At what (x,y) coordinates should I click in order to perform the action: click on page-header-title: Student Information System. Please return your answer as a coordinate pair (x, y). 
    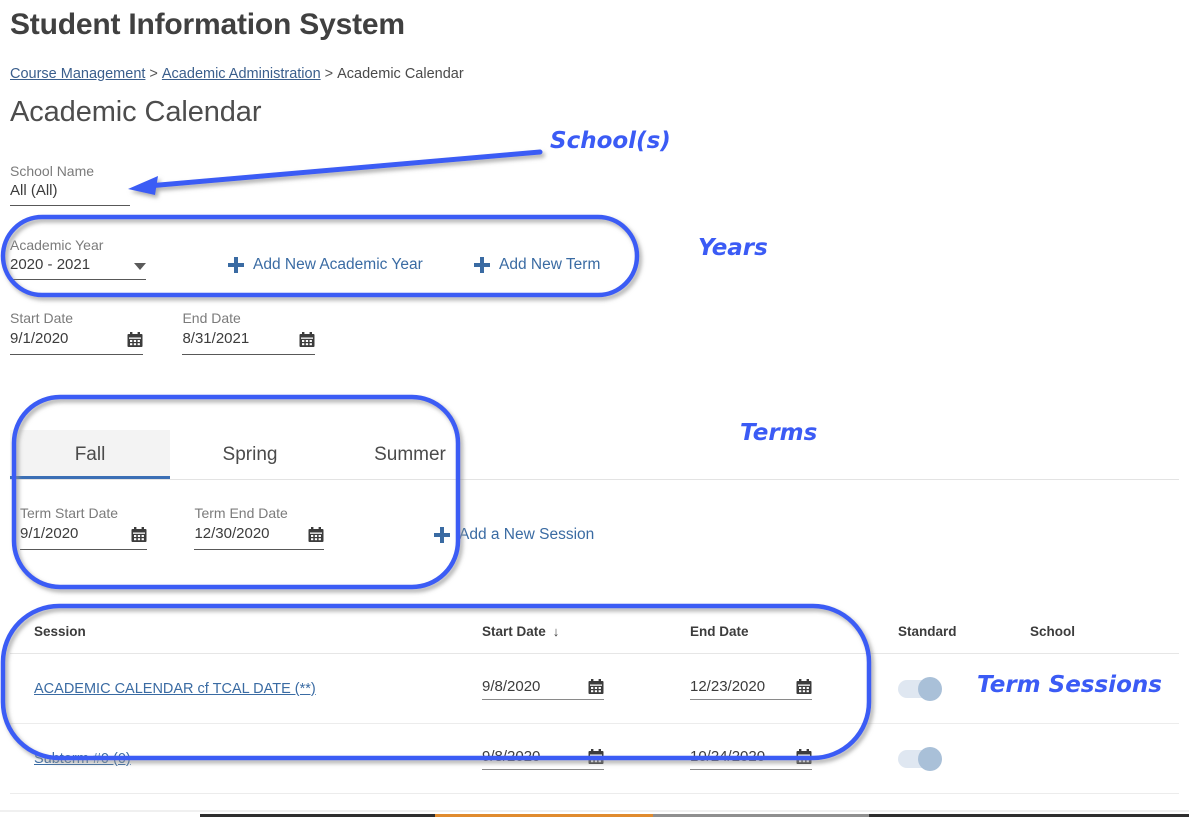
    Looking at the image, I should click on (207, 24).